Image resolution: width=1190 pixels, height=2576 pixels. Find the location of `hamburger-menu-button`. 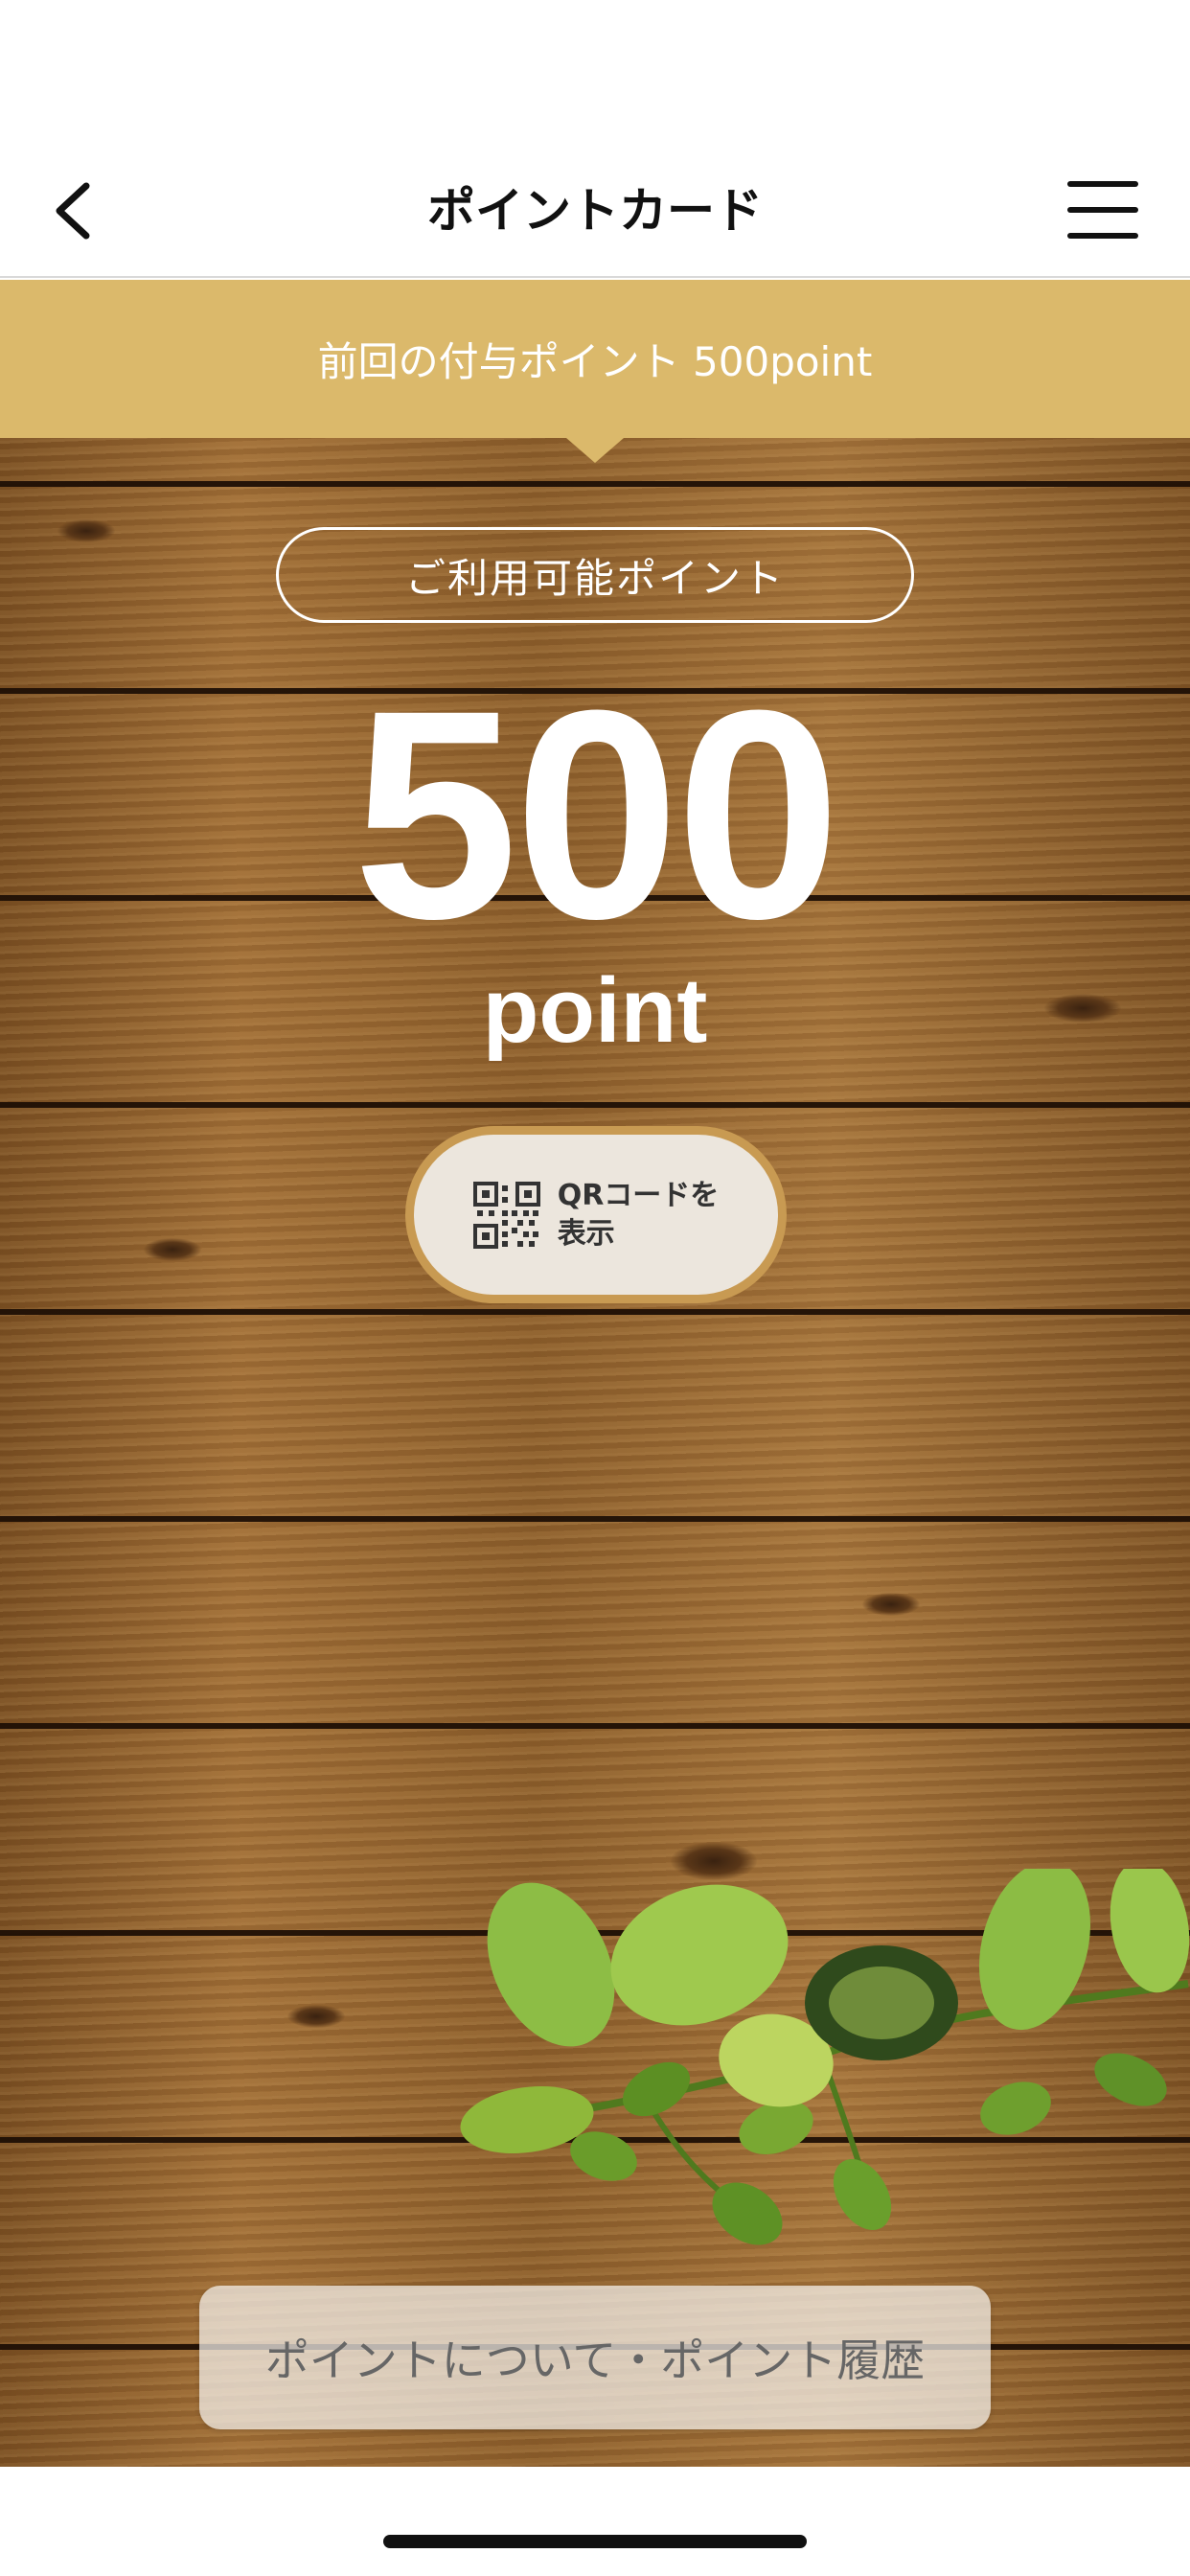

hamburger-menu-button is located at coordinates (1105, 210).